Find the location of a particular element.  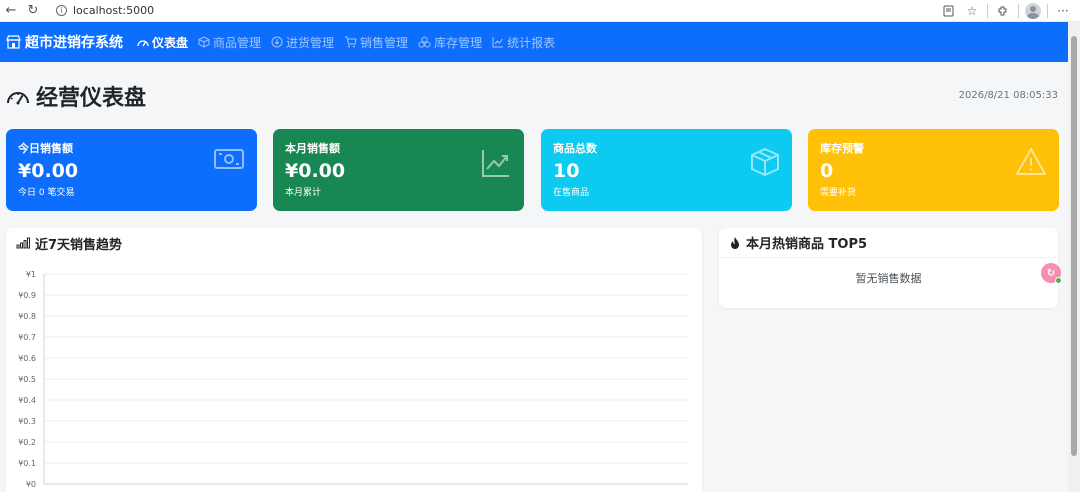

graph-icon is located at coordinates (498, 42).